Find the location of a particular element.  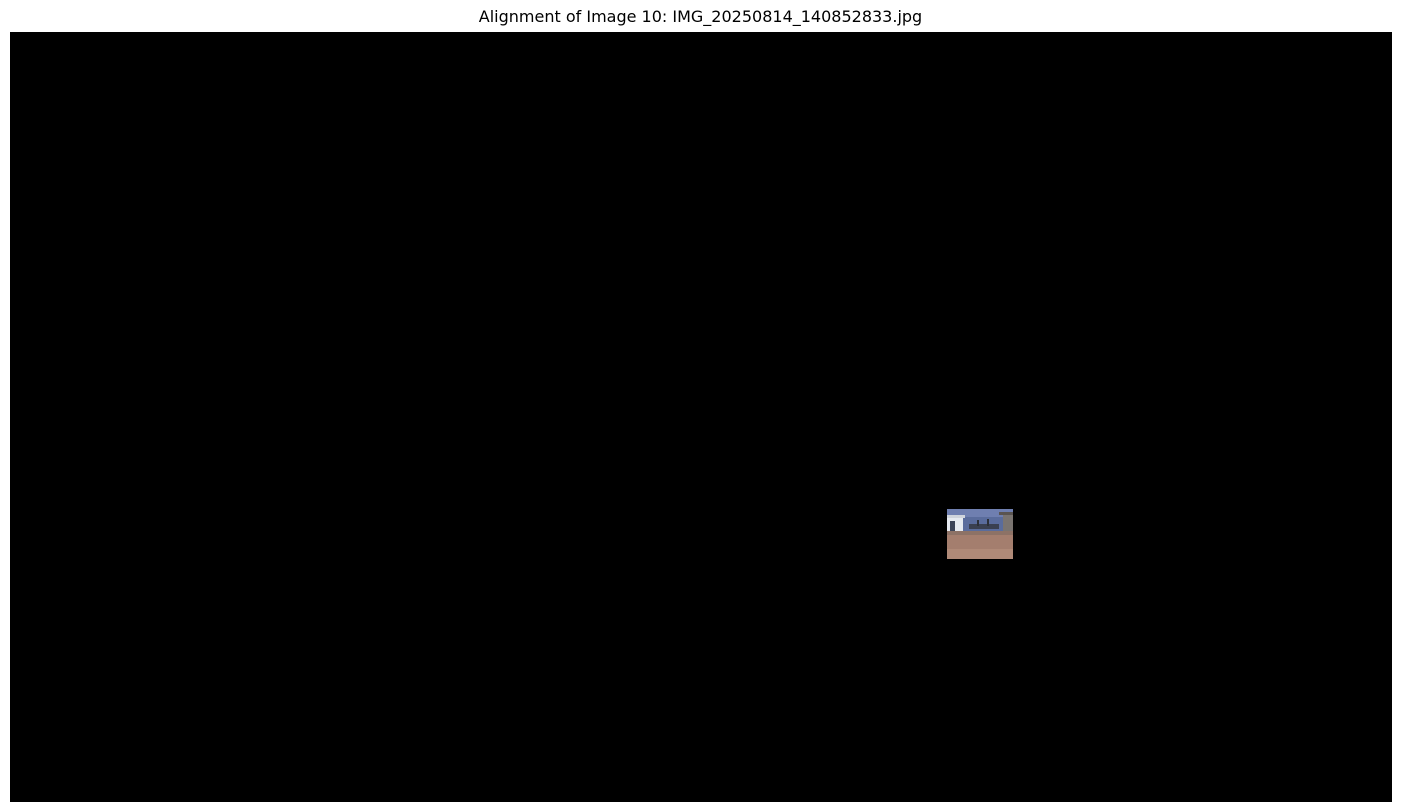

photo-ground-near is located at coordinates (980, 554).